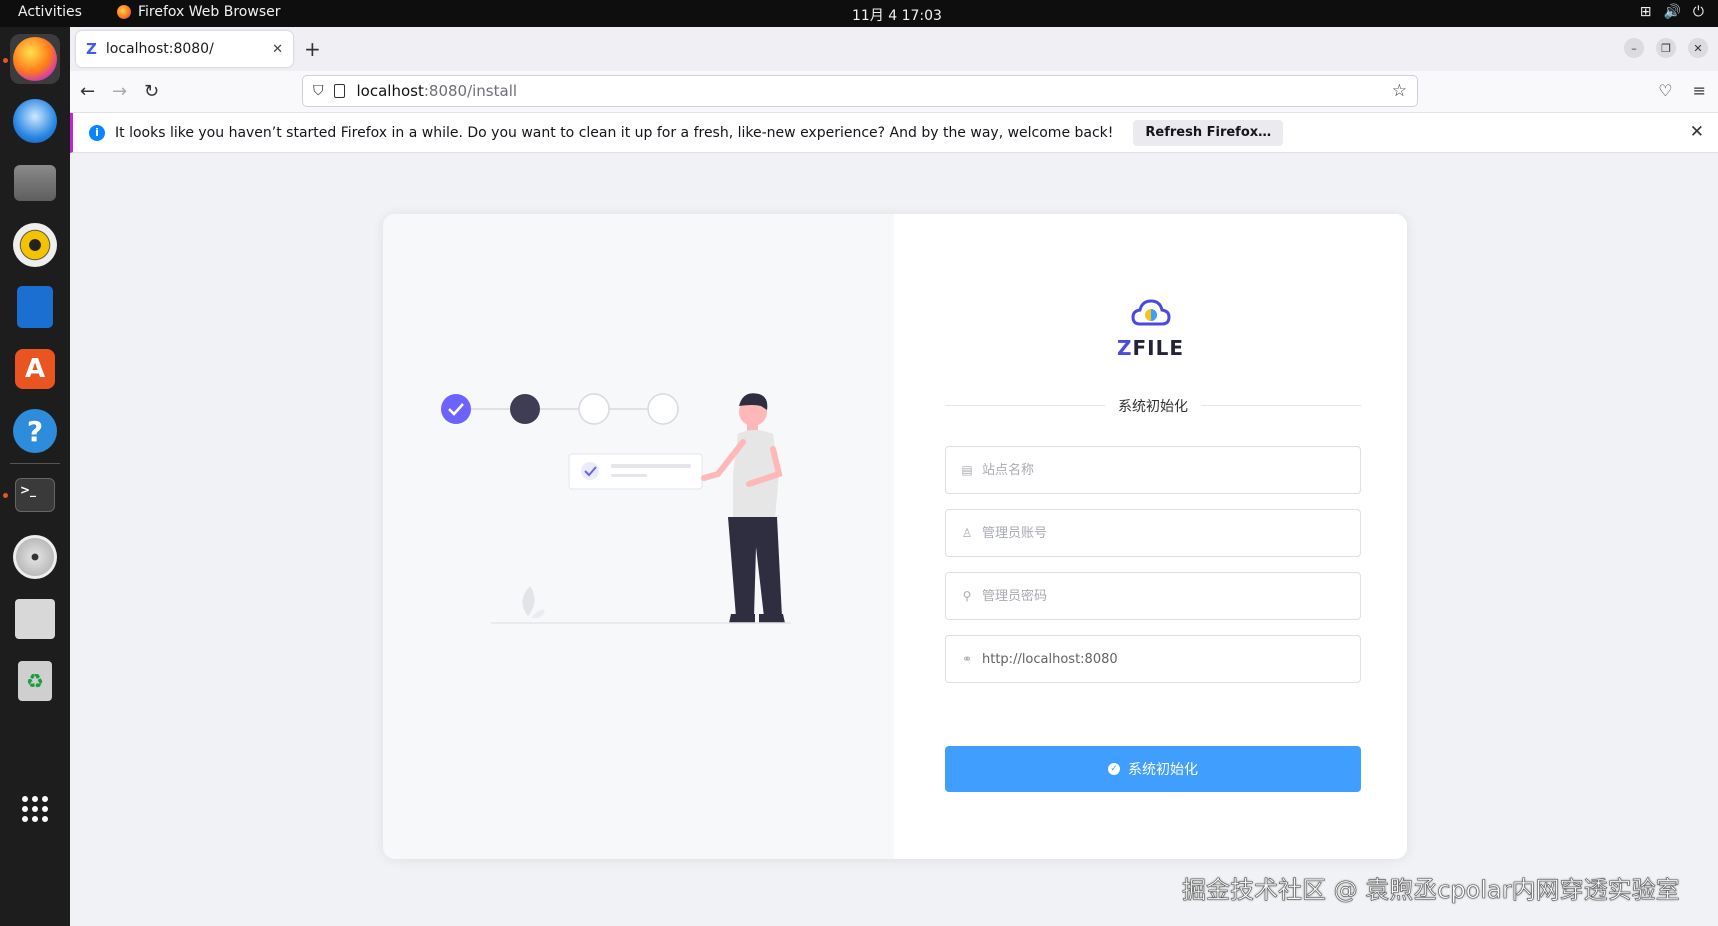 The width and height of the screenshot is (1718, 926). What do you see at coordinates (894, 49) in the screenshot?
I see `tab-bar: Z localhost:8080/ ✕ + – ❐ ✕` at bounding box center [894, 49].